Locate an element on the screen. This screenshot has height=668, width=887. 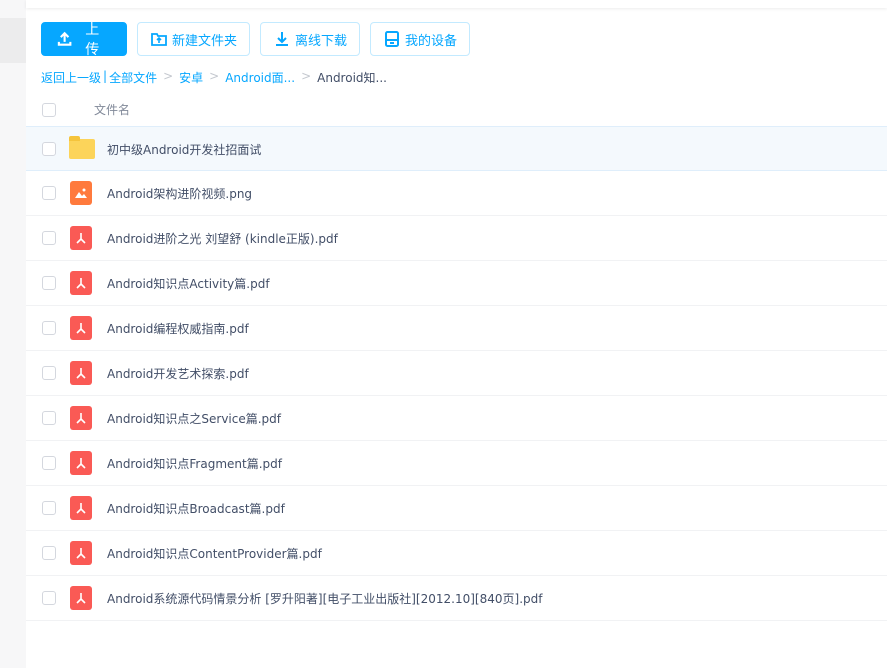
my-devices-button: 我的设备 is located at coordinates (420, 39).